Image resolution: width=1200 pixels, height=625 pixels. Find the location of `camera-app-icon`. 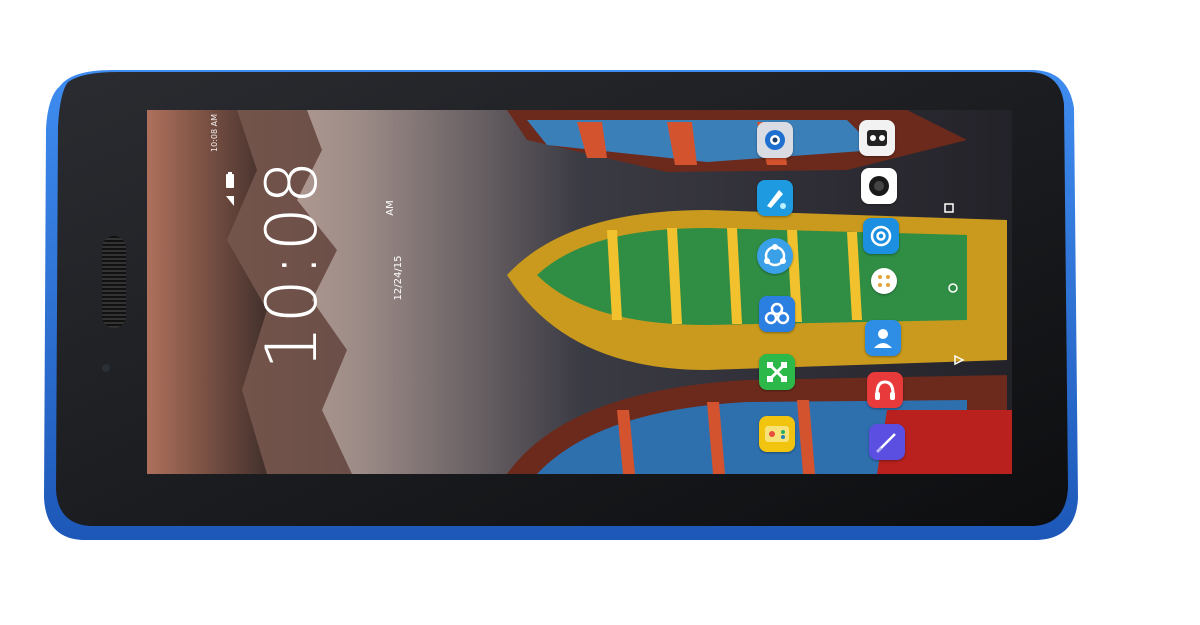

camera-app-icon is located at coordinates (879, 186).